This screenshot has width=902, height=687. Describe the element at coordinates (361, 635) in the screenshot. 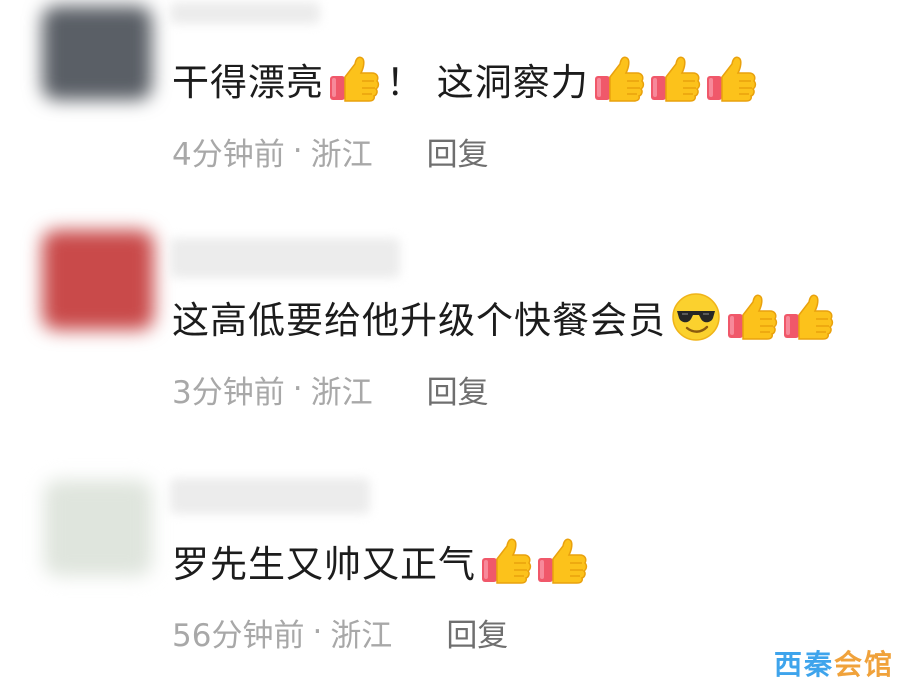

I see `comment-location: 浙江` at that location.